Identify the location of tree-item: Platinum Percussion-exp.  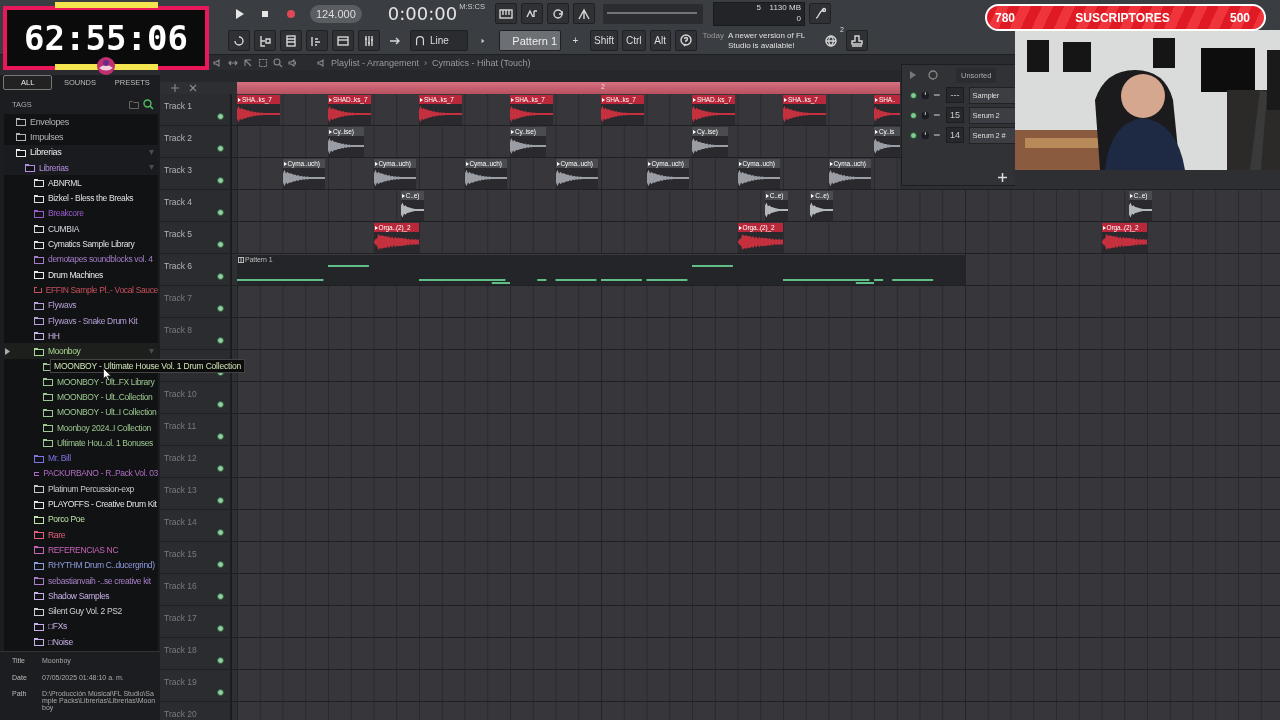
(81, 489).